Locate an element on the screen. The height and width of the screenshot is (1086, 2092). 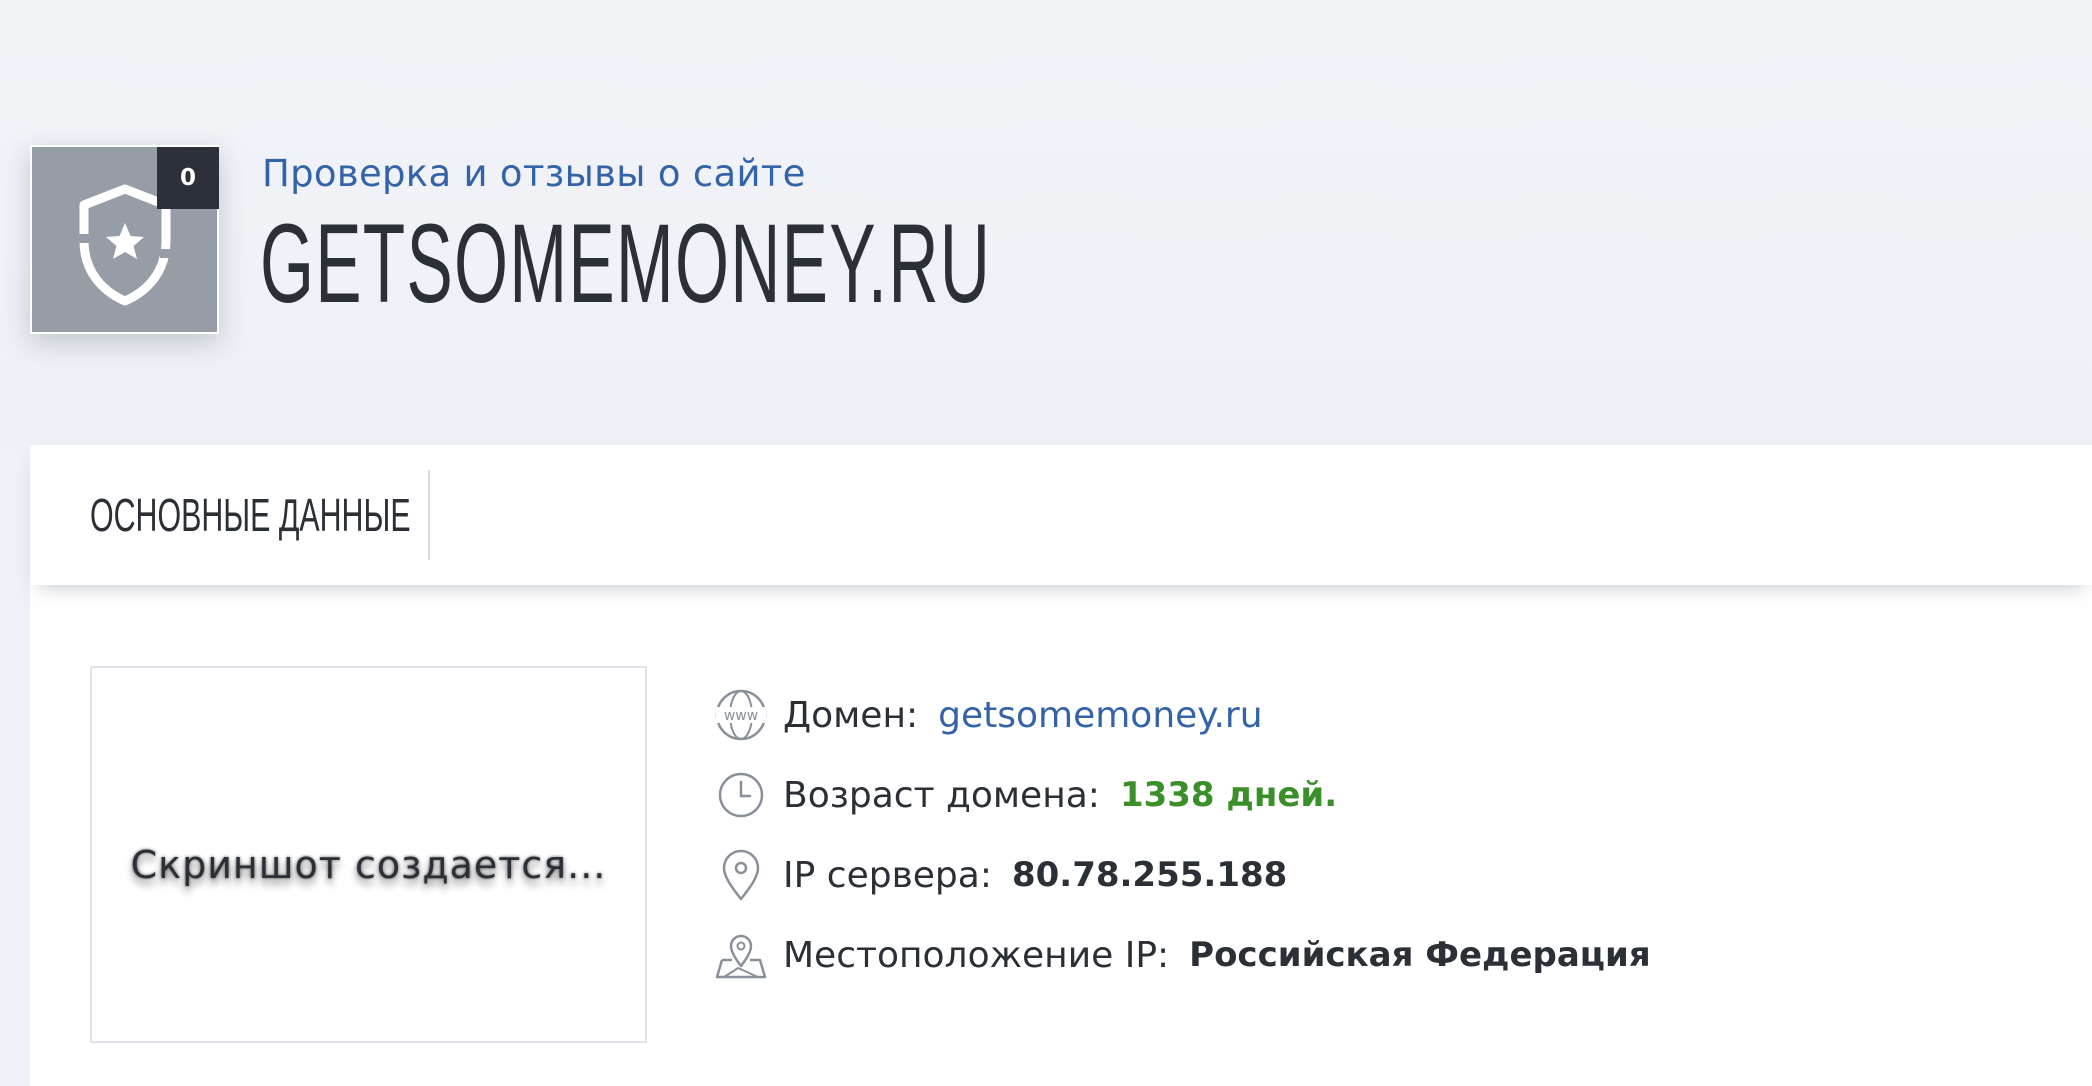
map-pin-icon is located at coordinates (741, 955).